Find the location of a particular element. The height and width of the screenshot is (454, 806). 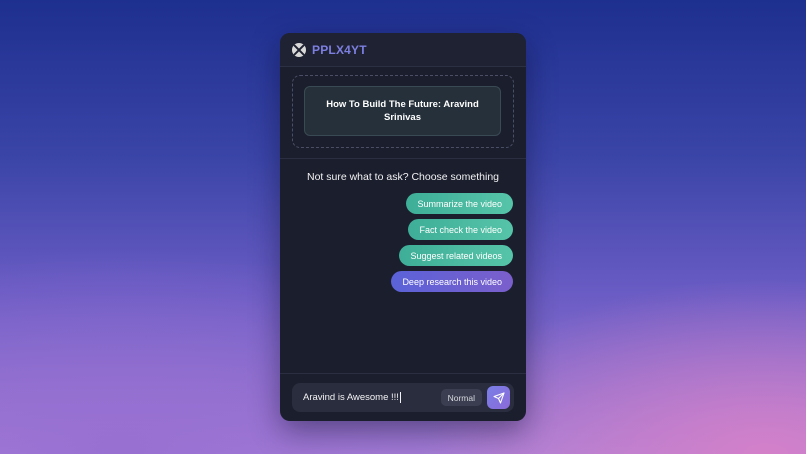

chat-input-value: Aravind is Awesome !!! is located at coordinates (351, 397).